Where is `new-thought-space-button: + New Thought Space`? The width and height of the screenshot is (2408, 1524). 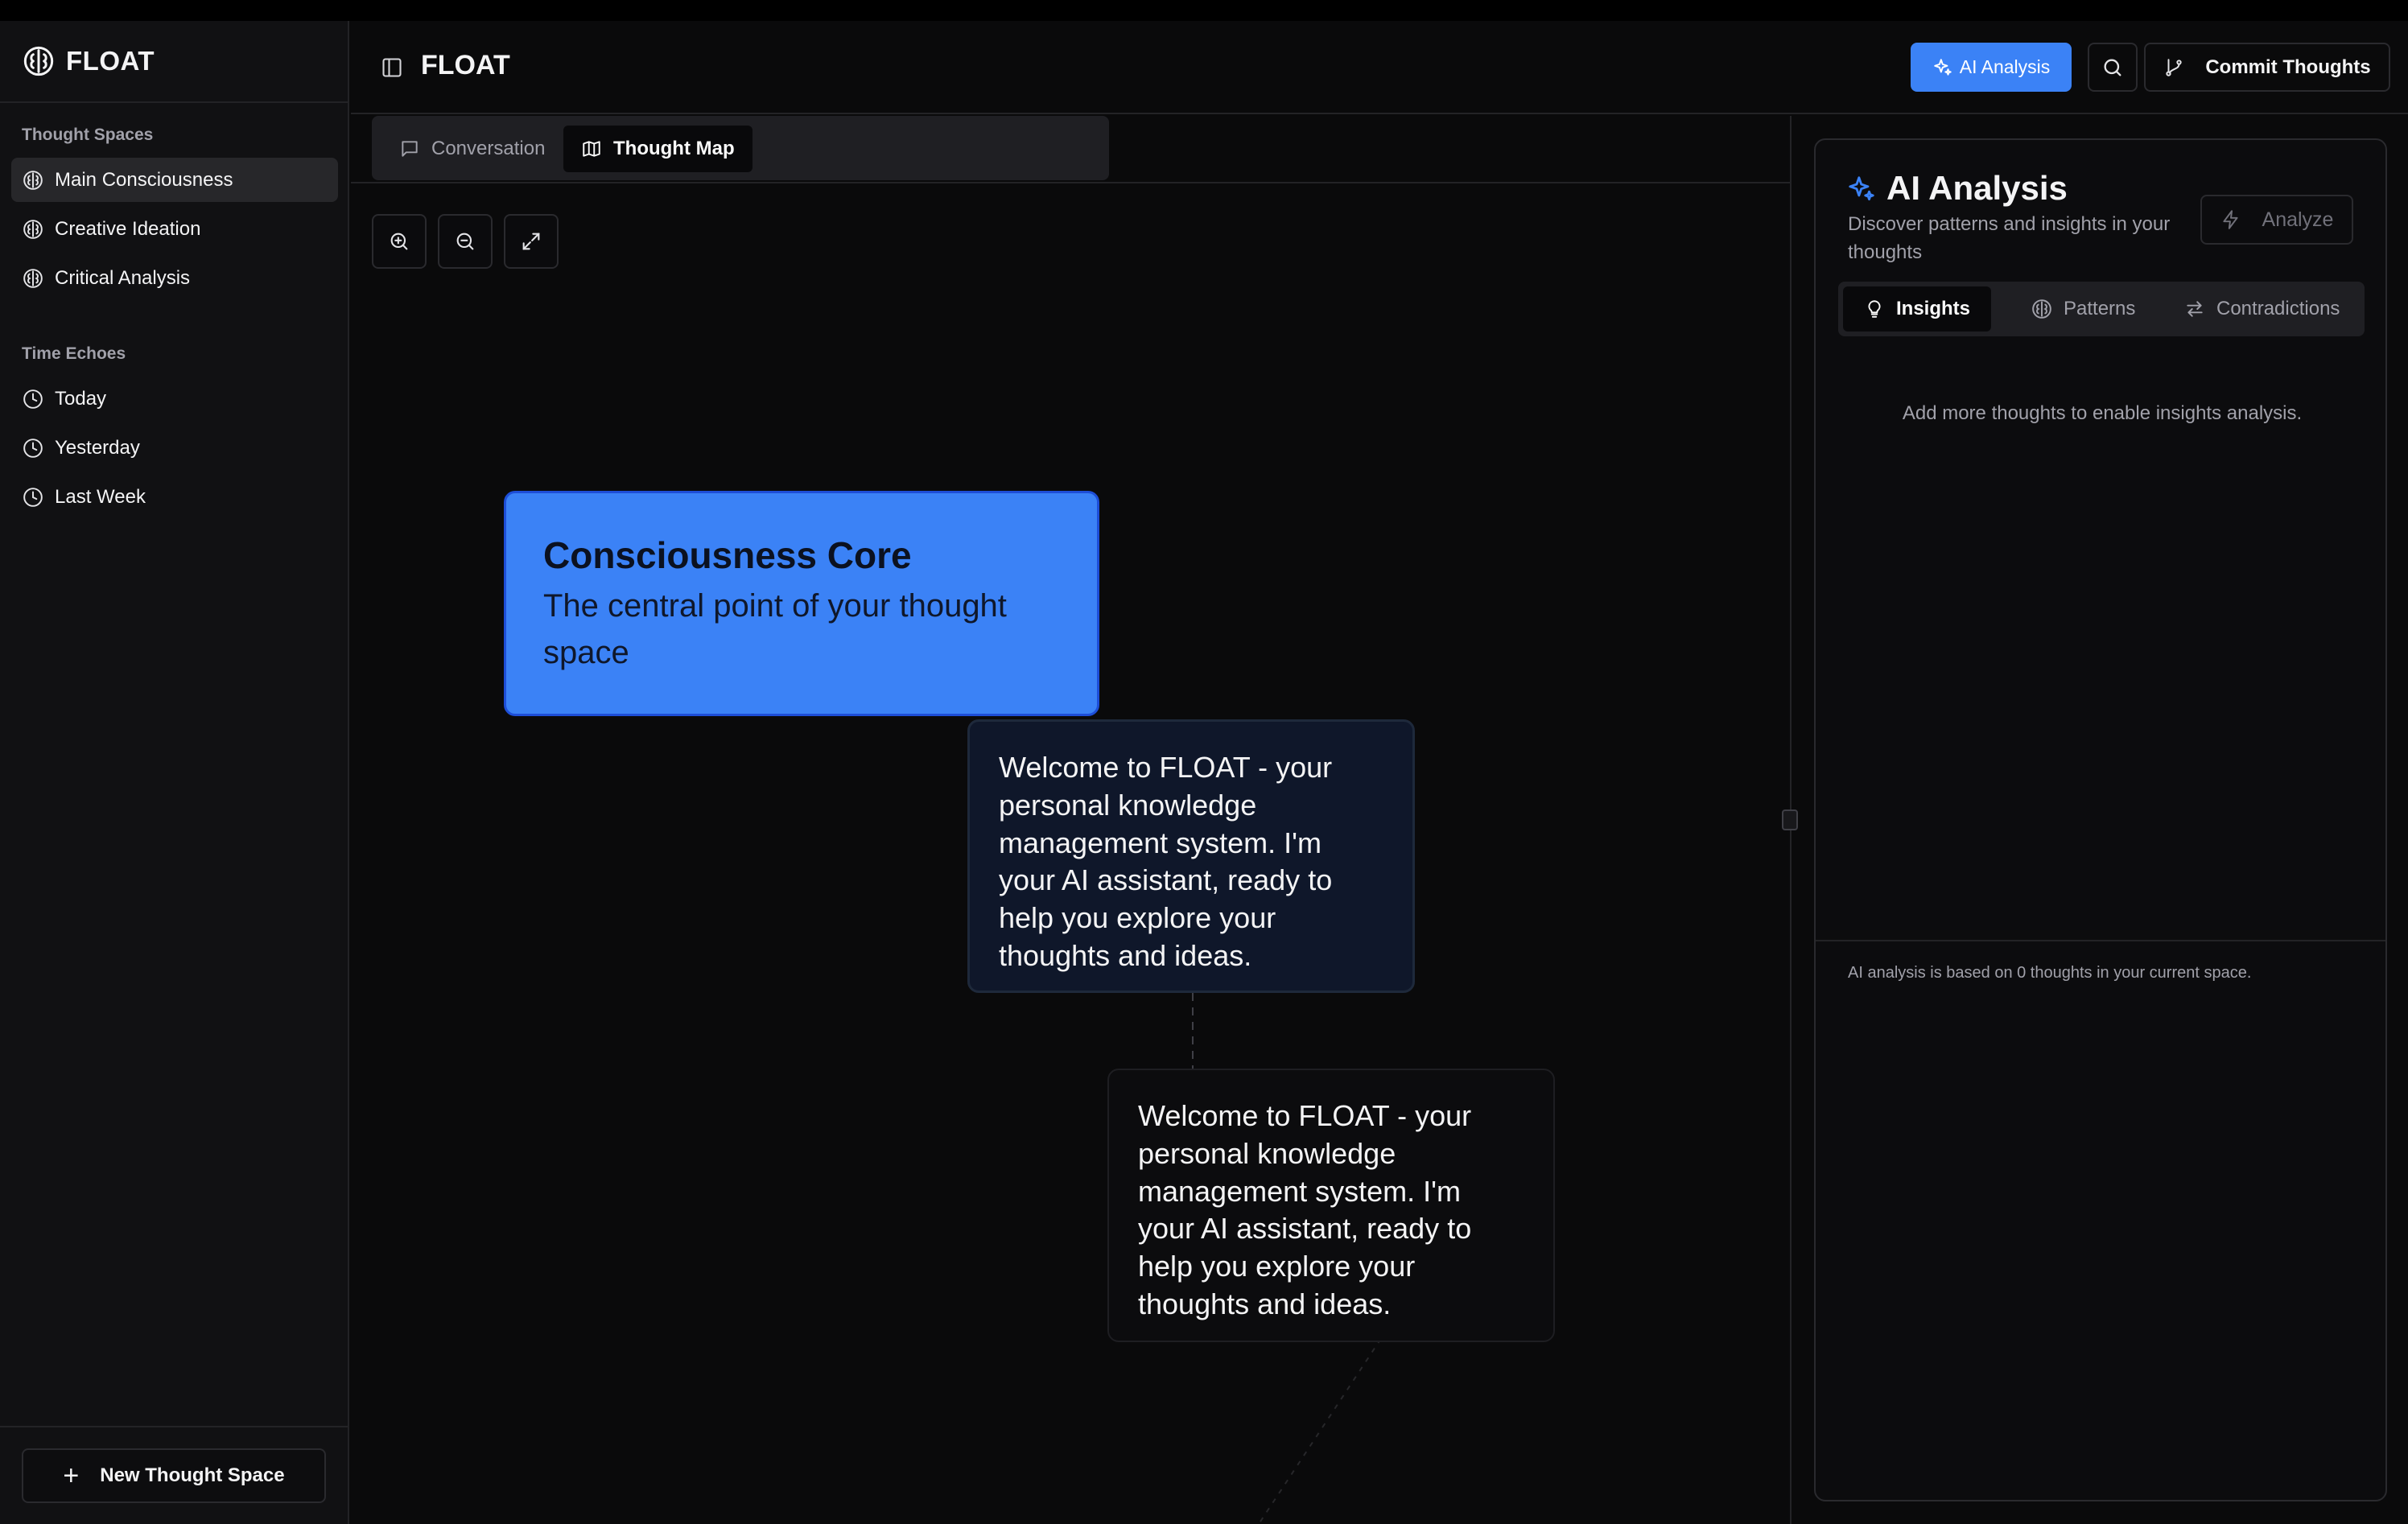 new-thought-space-button: + New Thought Space is located at coordinates (174, 1475).